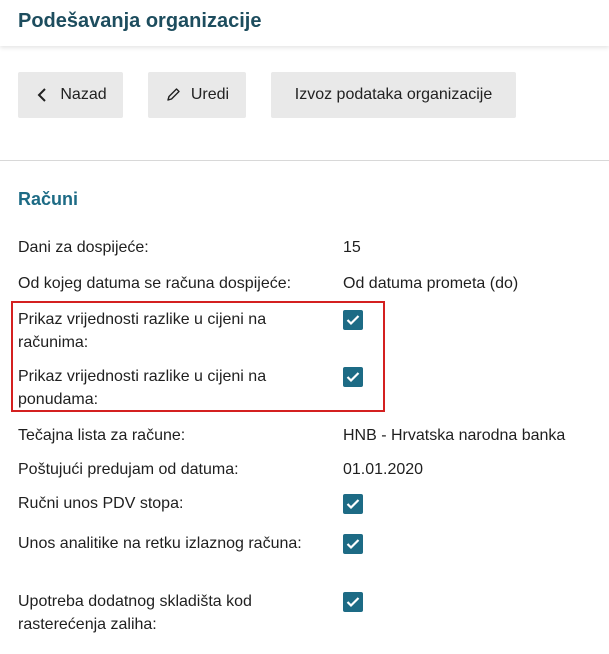  I want to click on setting-label: Unos analitike na retku izlaznog računa:, so click(160, 543).